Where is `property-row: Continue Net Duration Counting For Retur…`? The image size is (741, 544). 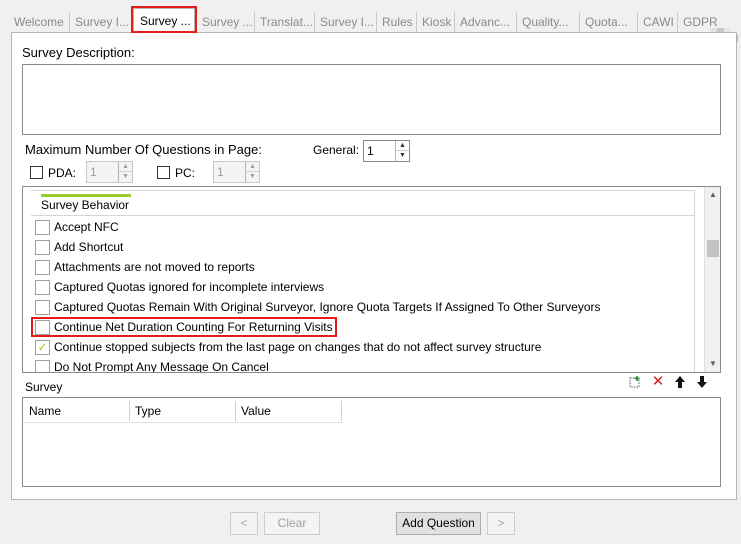 property-row: Continue Net Duration Counting For Retur… is located at coordinates (363, 327).